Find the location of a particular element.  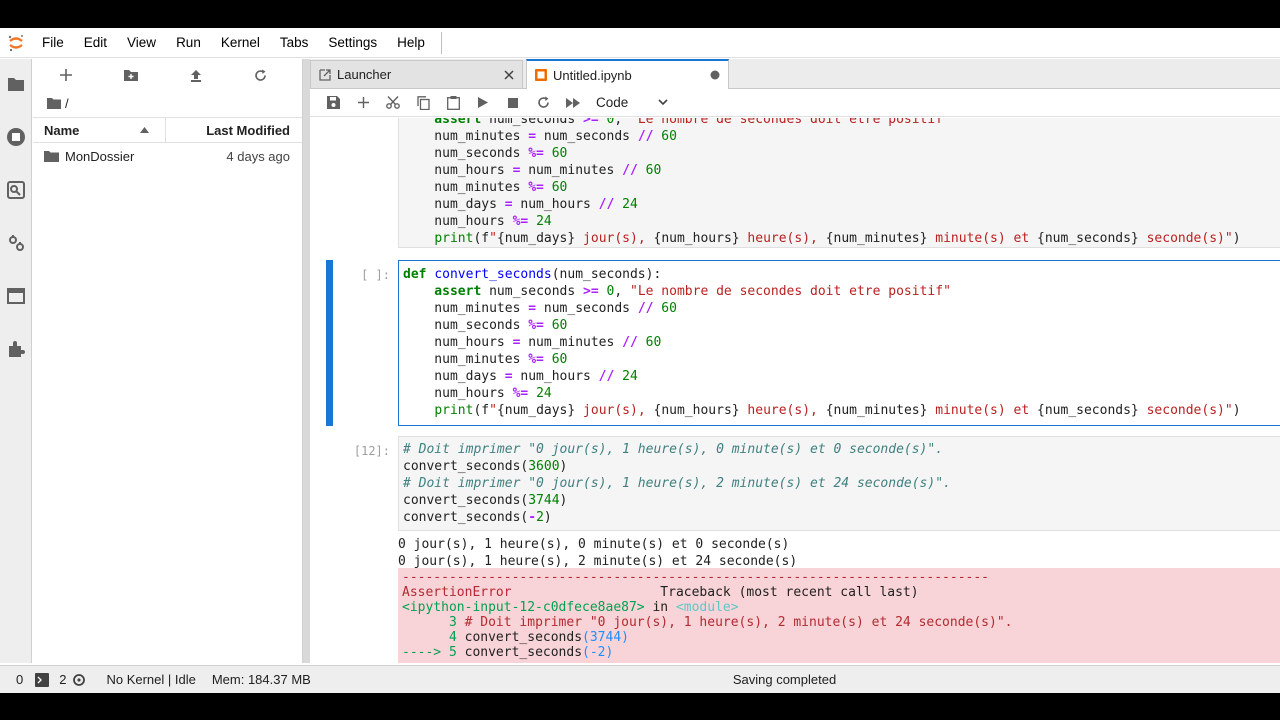

new-folder-button is located at coordinates (130, 75).